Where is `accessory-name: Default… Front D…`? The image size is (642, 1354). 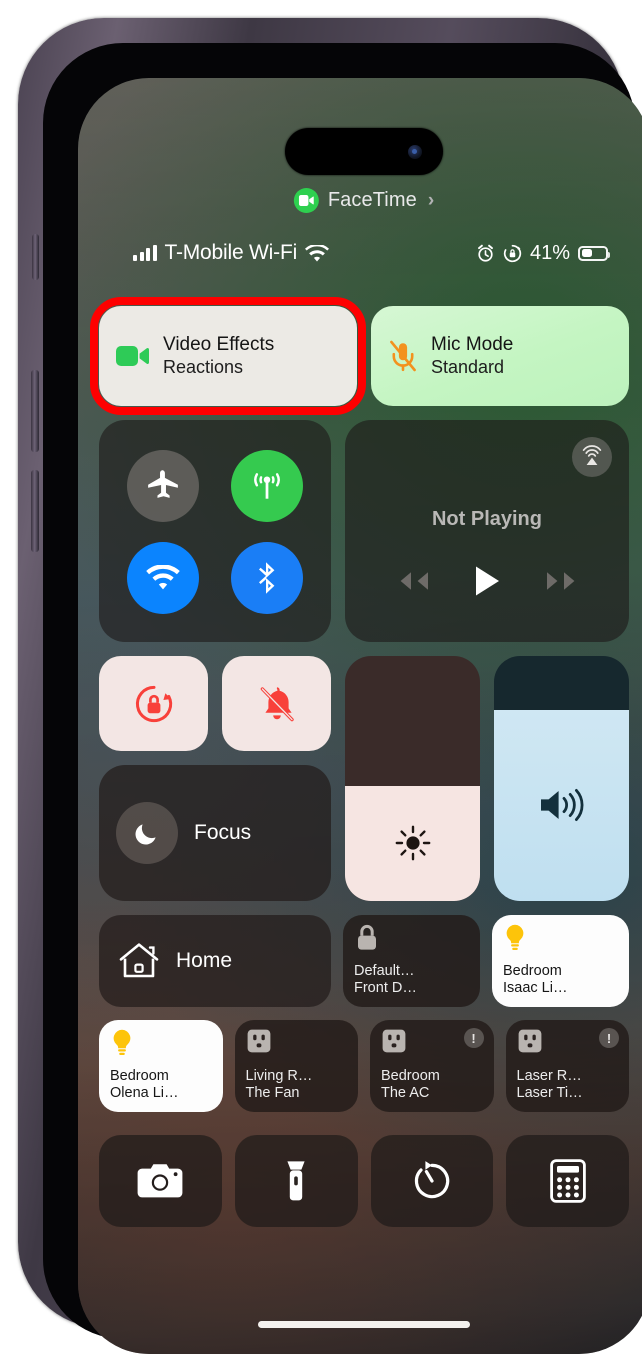
accessory-name: Default… Front D… is located at coordinates (412, 980).